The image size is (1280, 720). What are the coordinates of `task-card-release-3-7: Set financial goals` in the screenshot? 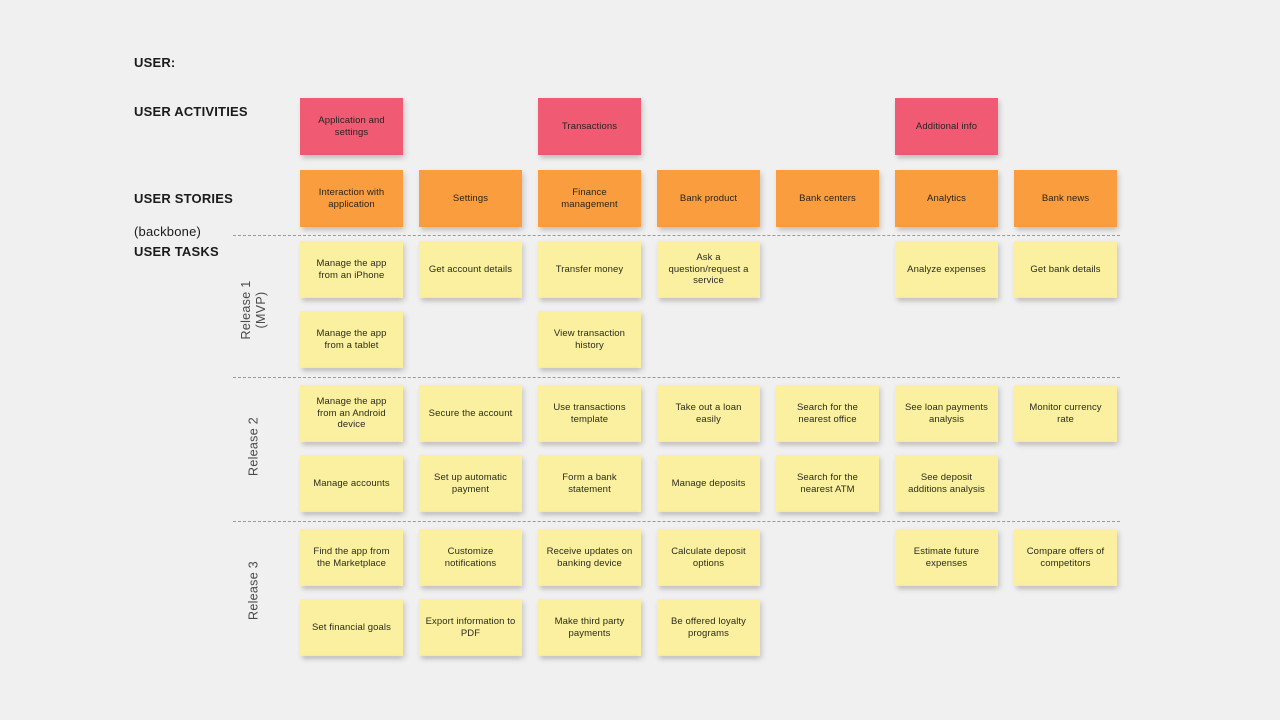 It's located at (351, 627).